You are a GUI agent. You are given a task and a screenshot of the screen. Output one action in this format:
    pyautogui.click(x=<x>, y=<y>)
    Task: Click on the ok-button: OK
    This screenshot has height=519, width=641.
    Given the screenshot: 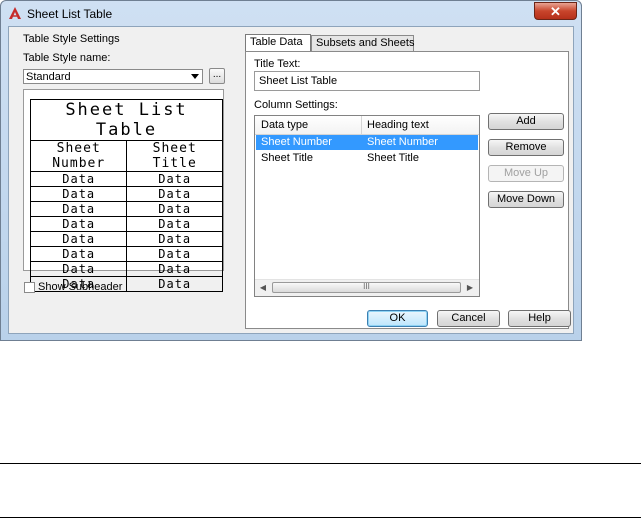 What is the action you would take?
    pyautogui.click(x=397, y=318)
    